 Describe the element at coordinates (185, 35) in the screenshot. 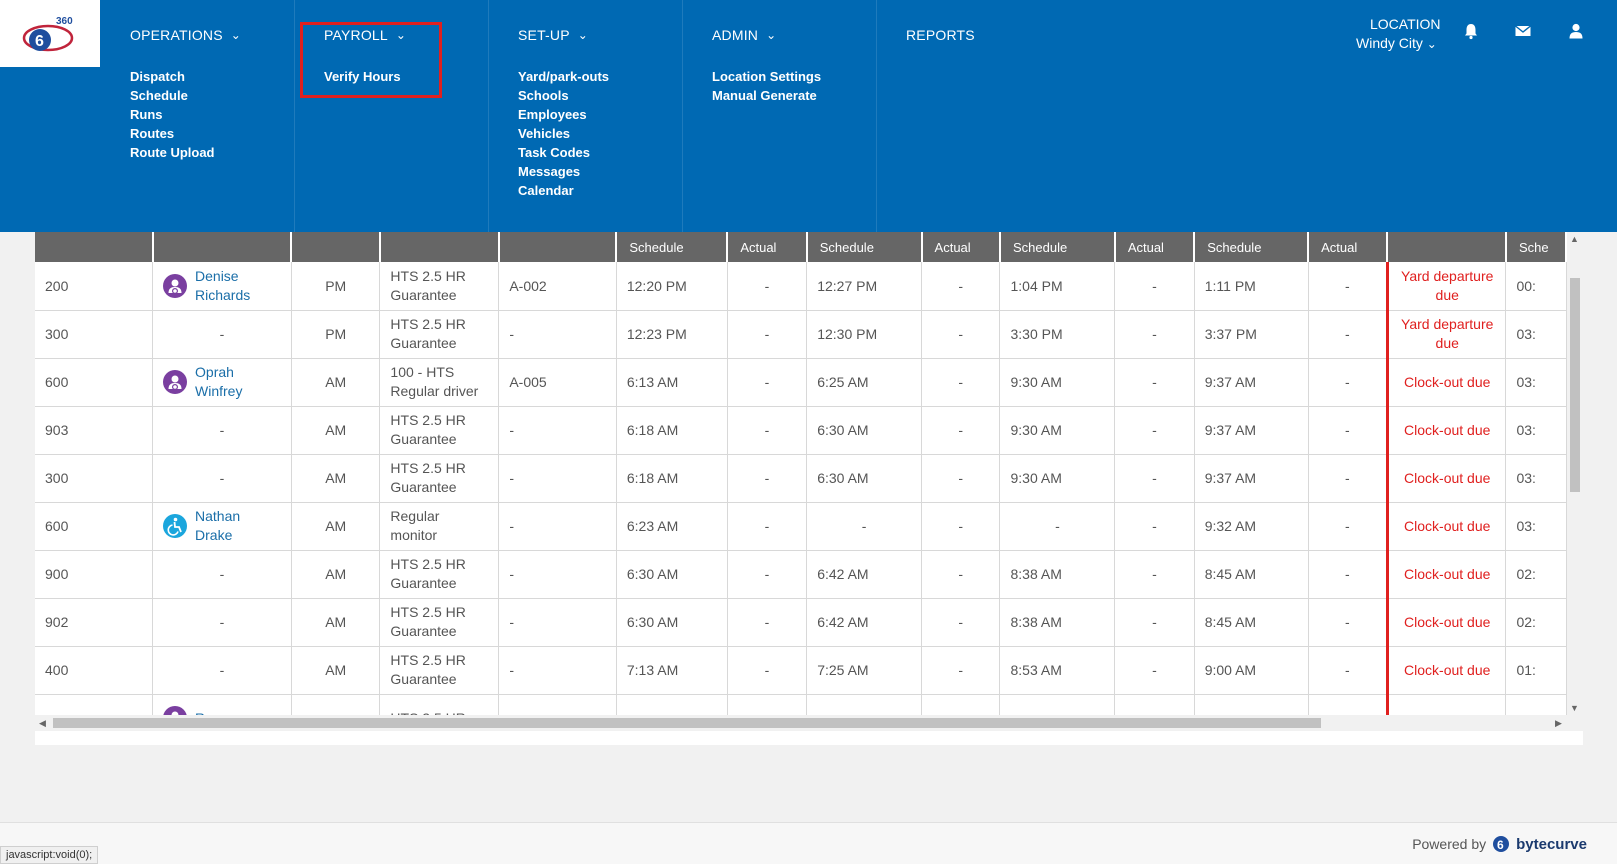

I see `menu-operations-toggle: OPERATIONS ⌄` at that location.